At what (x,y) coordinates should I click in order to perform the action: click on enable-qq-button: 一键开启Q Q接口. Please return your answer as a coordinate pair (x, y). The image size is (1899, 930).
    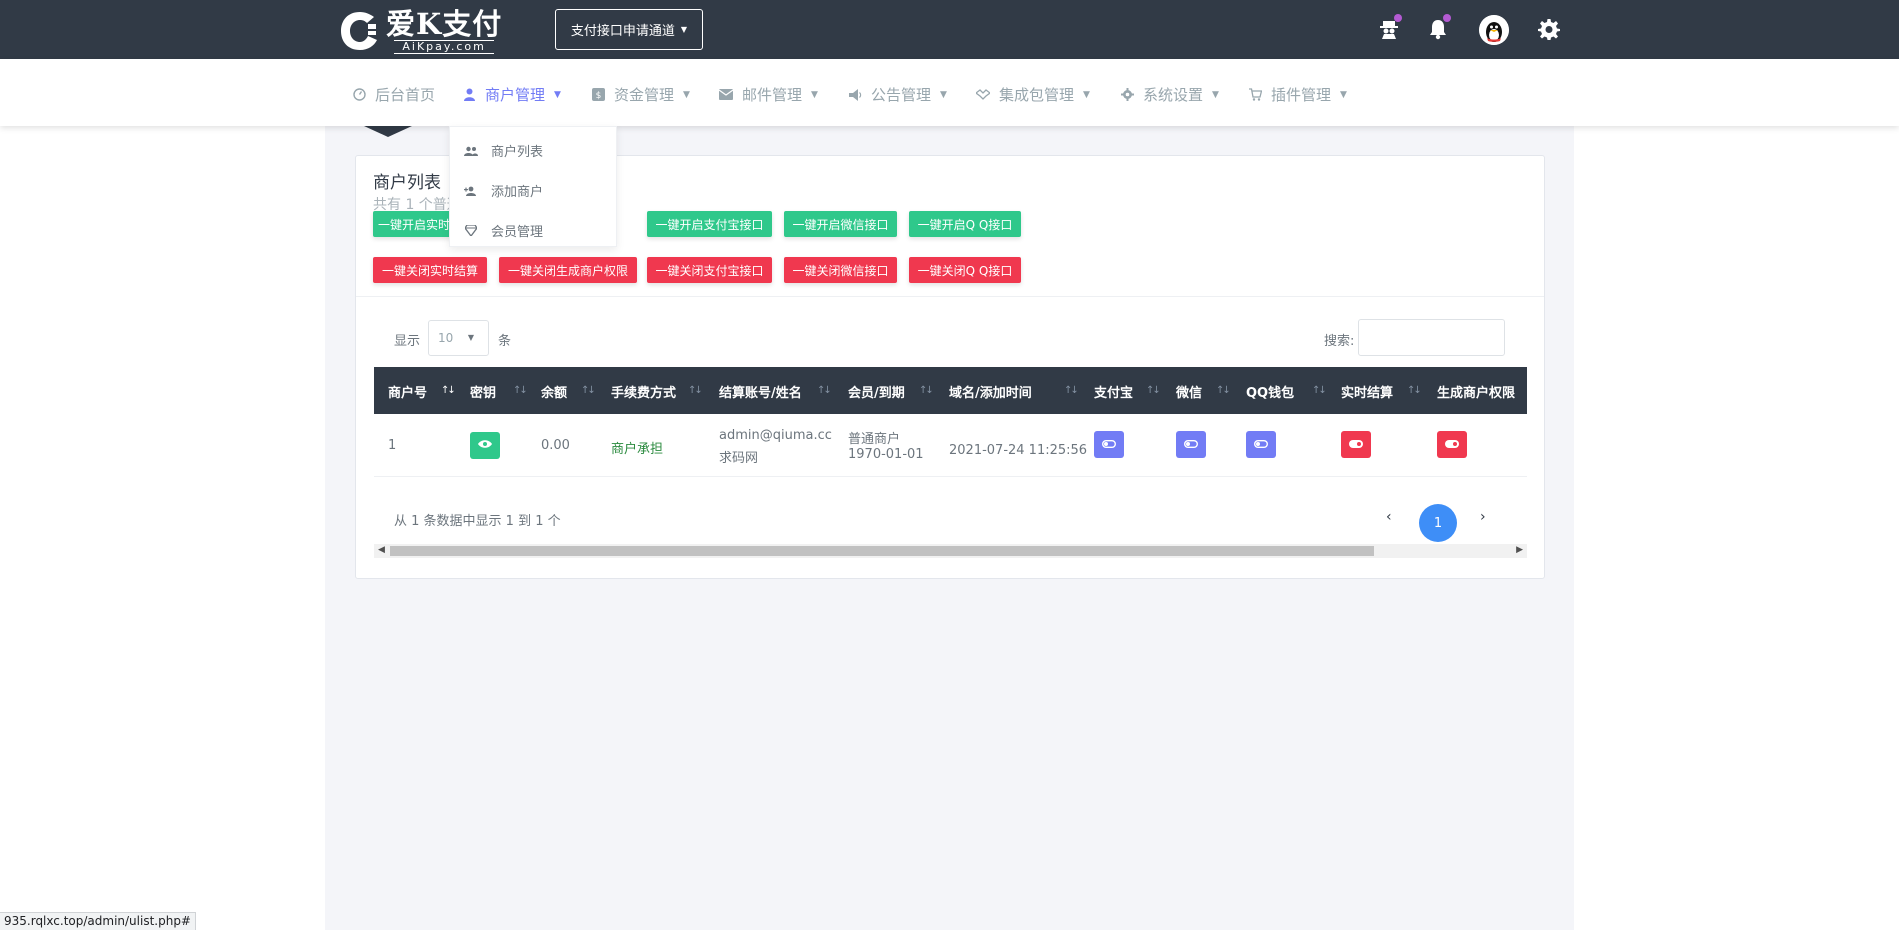
    Looking at the image, I should click on (965, 224).